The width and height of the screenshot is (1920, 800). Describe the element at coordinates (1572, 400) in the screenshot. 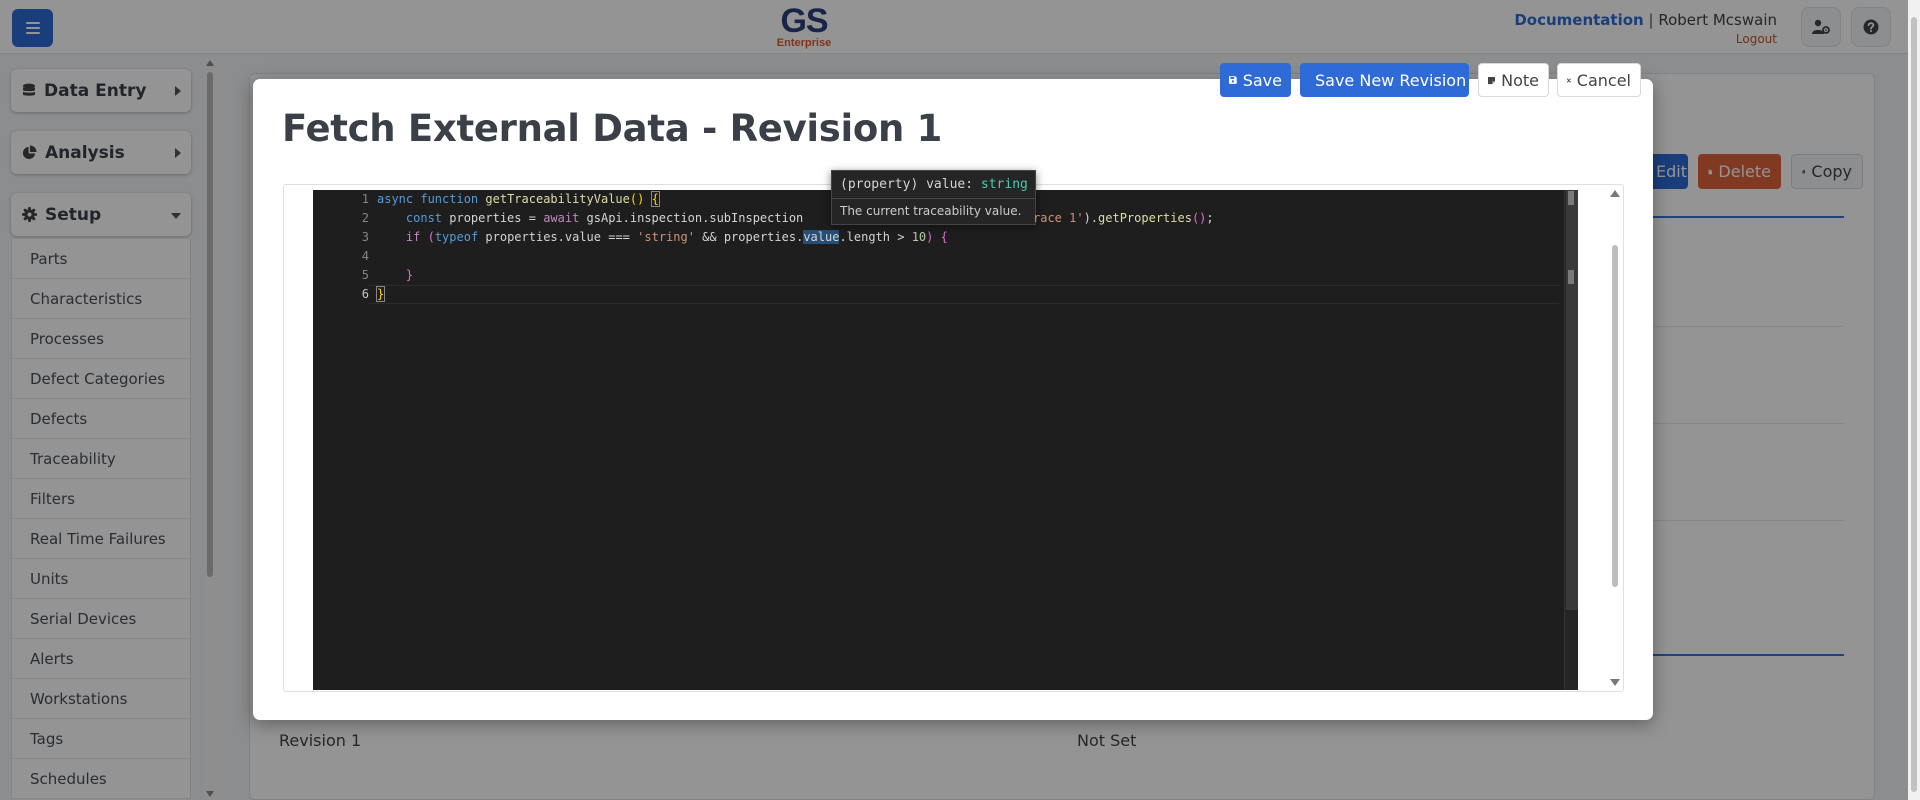

I see `code-editor-scroll-thumb` at that location.